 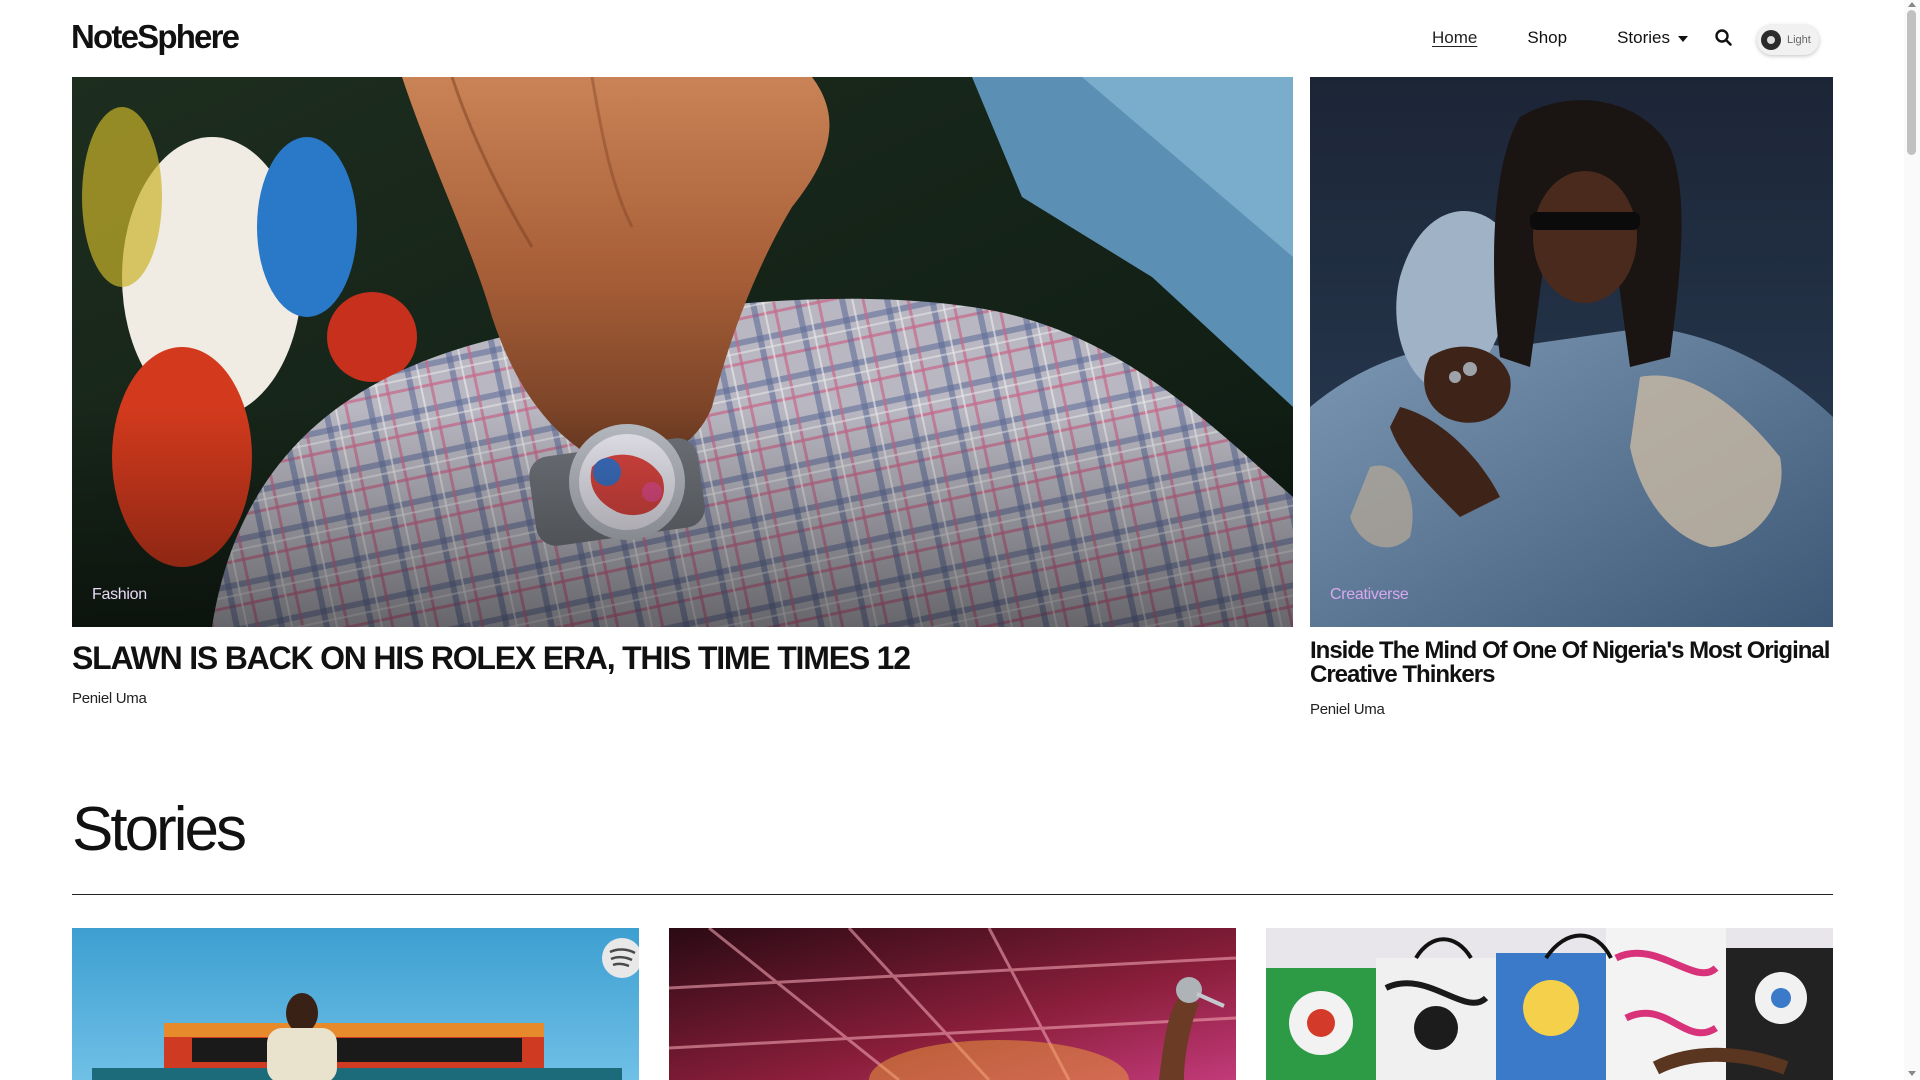 I want to click on search-button, so click(x=1724, y=38).